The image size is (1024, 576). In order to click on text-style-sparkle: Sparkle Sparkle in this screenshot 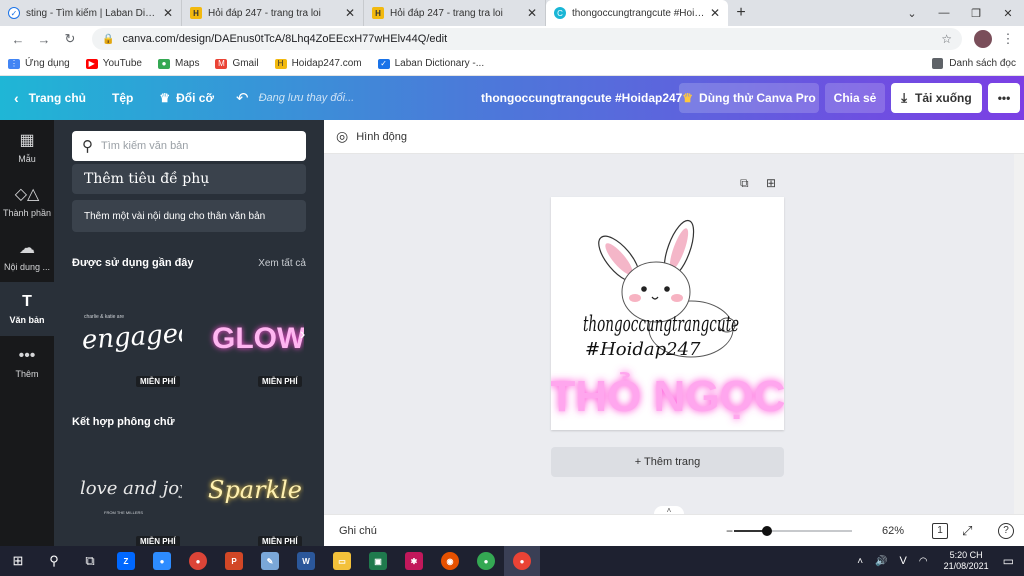, I will do `click(249, 491)`.